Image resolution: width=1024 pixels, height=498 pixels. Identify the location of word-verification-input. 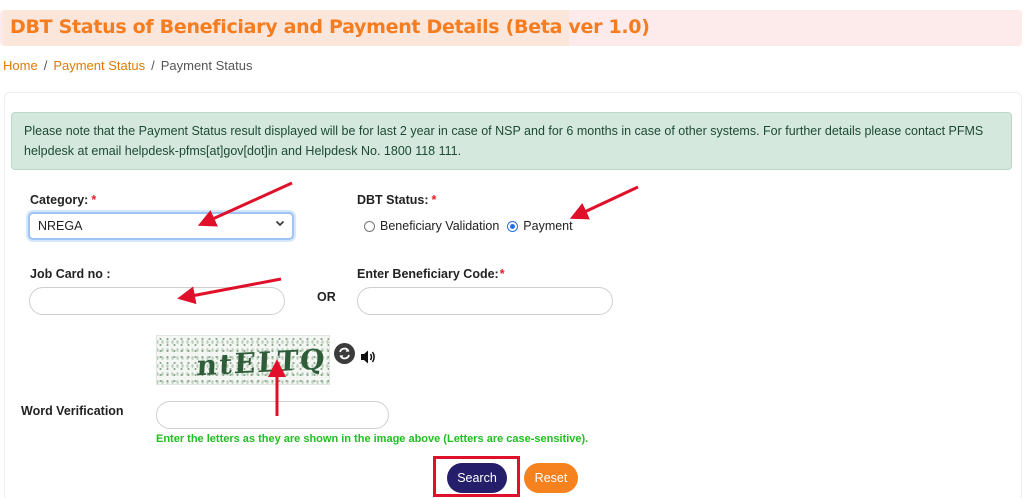
(272, 415).